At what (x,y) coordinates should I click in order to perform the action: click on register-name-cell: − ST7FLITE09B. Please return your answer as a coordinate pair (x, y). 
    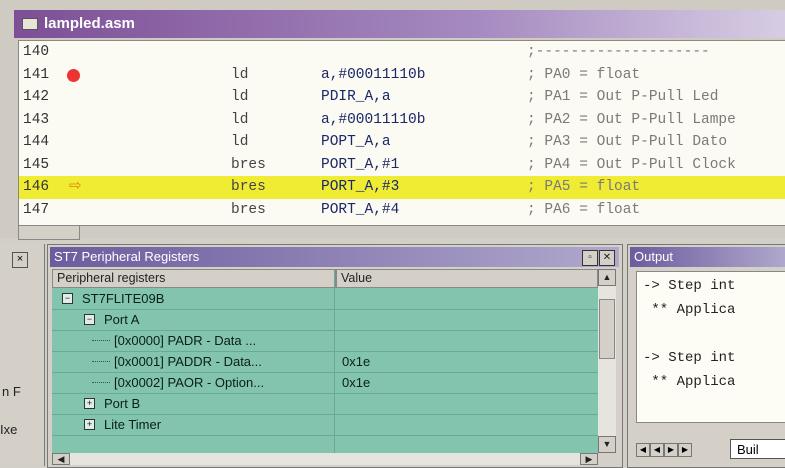
    Looking at the image, I should click on (193, 298).